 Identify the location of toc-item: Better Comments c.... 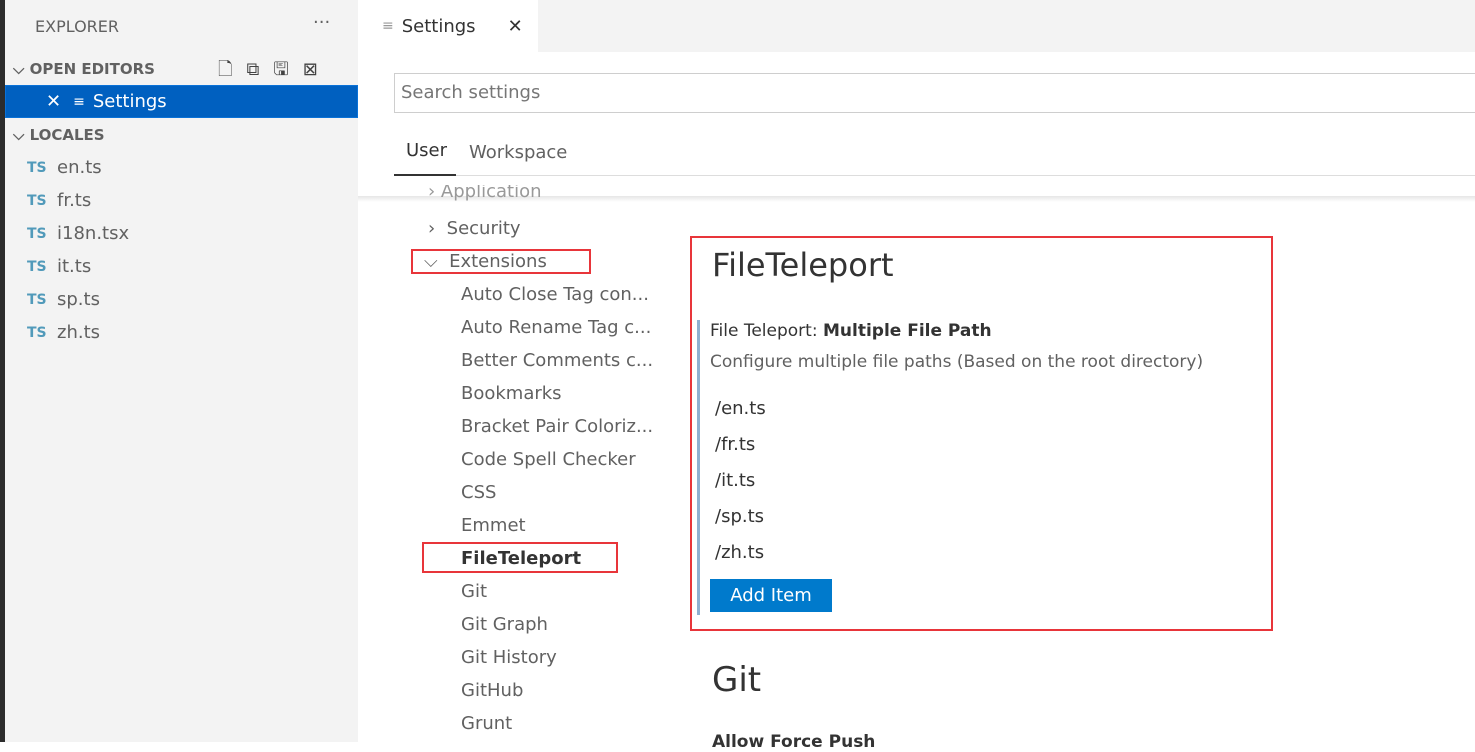
(557, 360).